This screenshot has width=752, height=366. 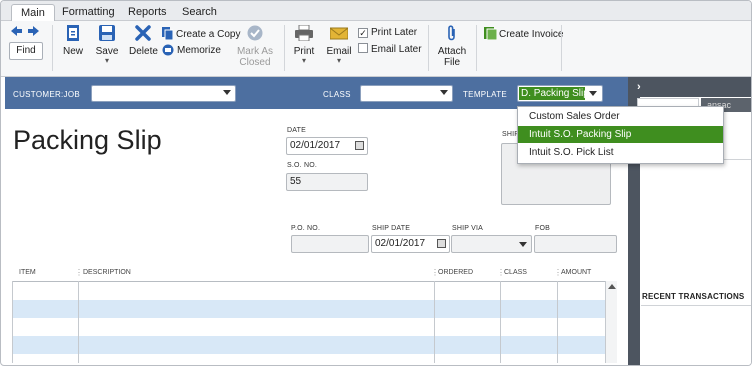 I want to click on so-no-label: S.O. NO., so click(x=302, y=165).